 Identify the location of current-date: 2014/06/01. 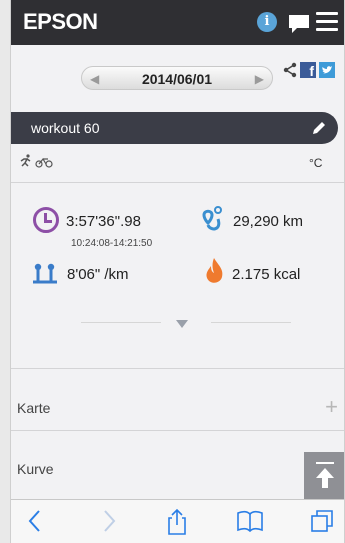
(177, 79).